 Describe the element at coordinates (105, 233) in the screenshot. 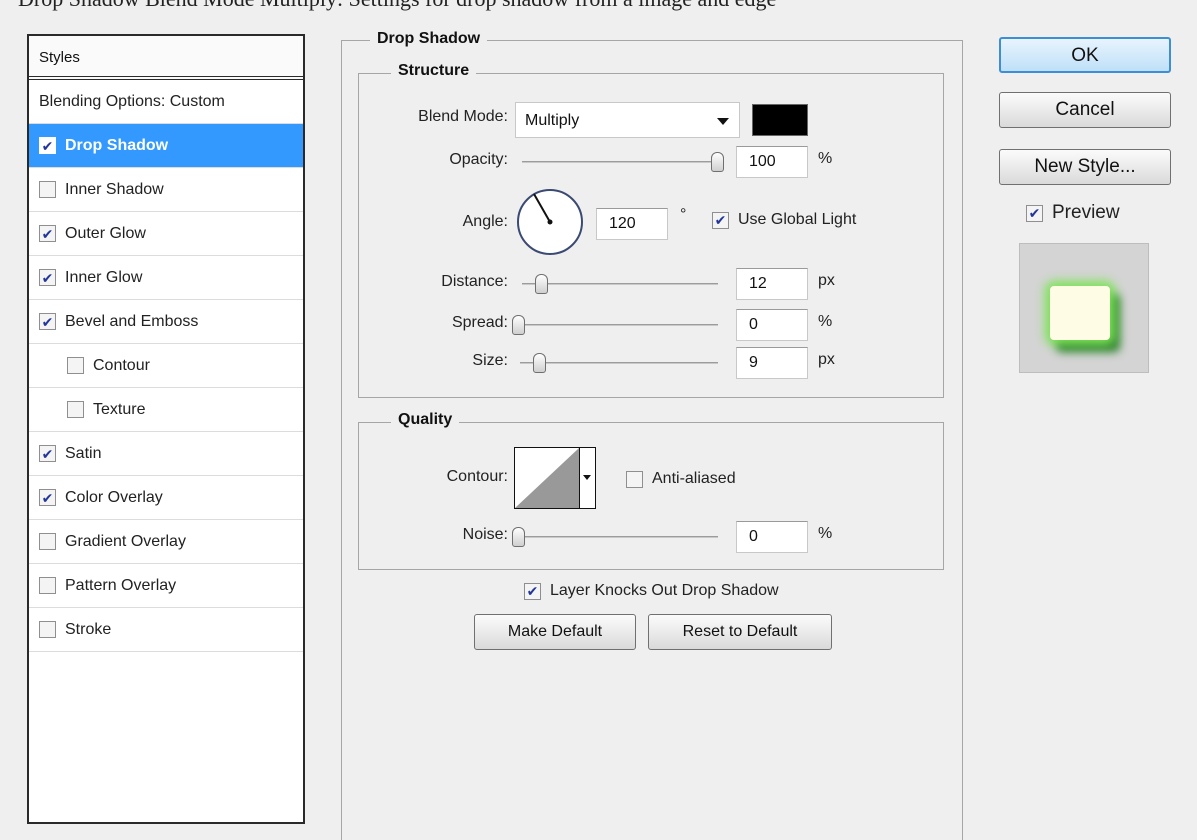

I see `style-item-label: Outer Glow` at that location.